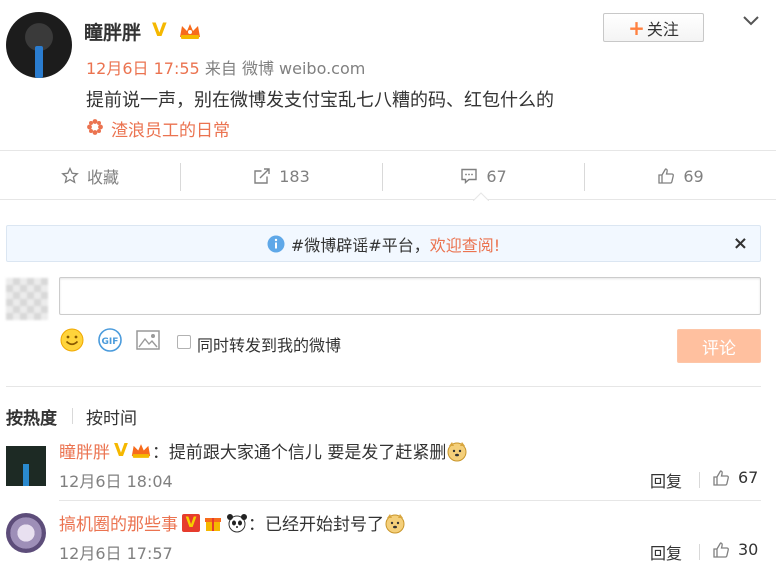 Image resolution: width=776 pixels, height=569 pixels. I want to click on topic-link: 渣浪员工的日常, so click(170, 128).